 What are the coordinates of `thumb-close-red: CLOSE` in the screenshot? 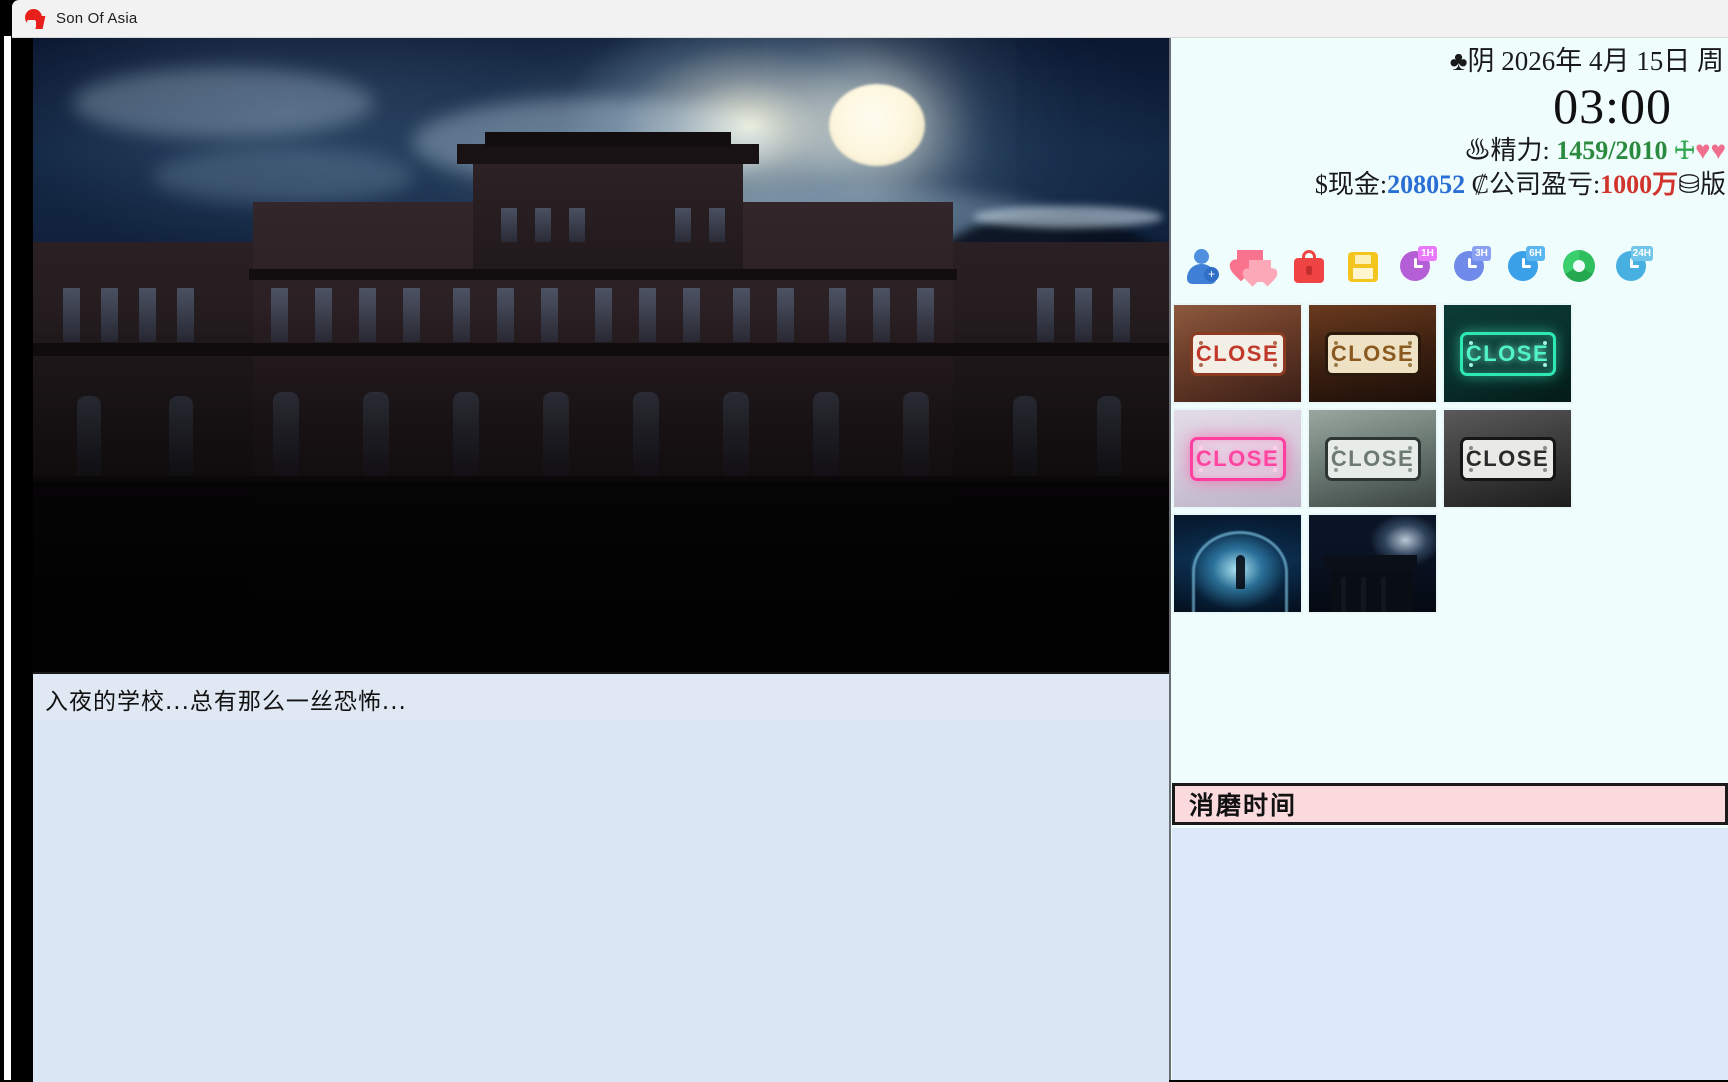 It's located at (1237, 353).